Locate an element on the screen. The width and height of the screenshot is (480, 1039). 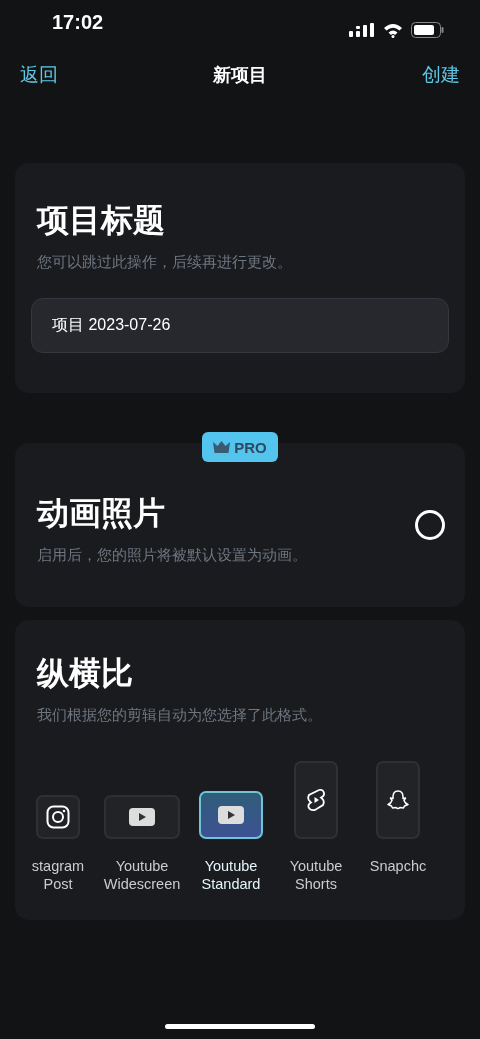
wifi-icon is located at coordinates (393, 30).